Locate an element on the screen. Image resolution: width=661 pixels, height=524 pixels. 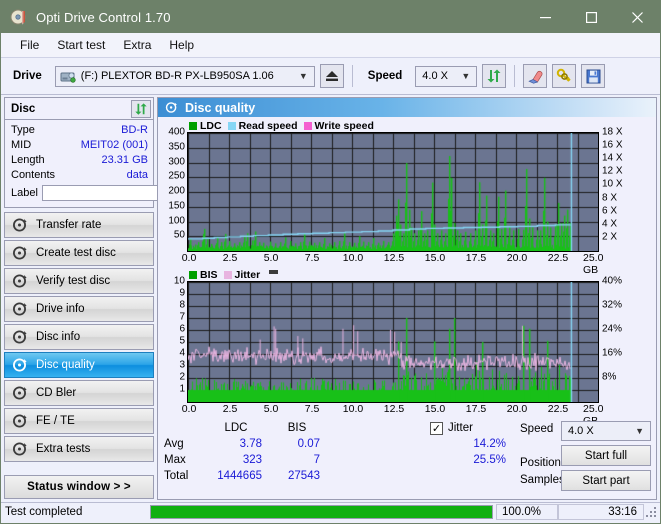
sidebar-item-cd-bler: CD Bler is located at coordinates (79, 393).